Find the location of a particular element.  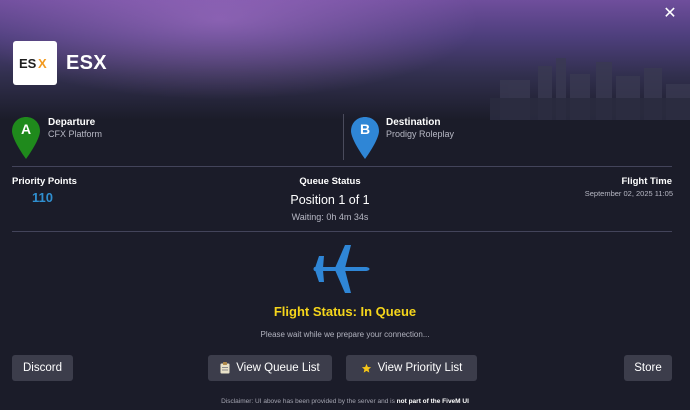

departure-marker-letter: A is located at coordinates (26, 129).